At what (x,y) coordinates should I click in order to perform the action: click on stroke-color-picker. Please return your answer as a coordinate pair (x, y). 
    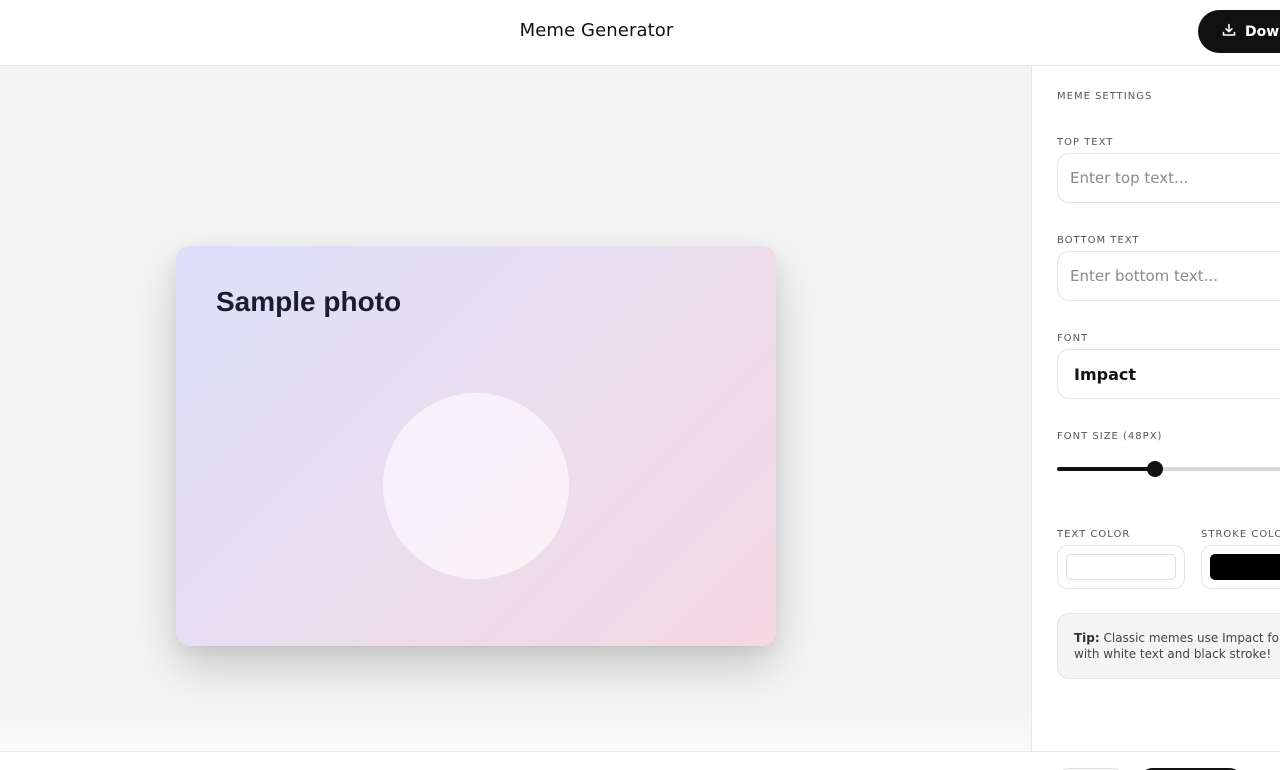
    Looking at the image, I should click on (1240, 567).